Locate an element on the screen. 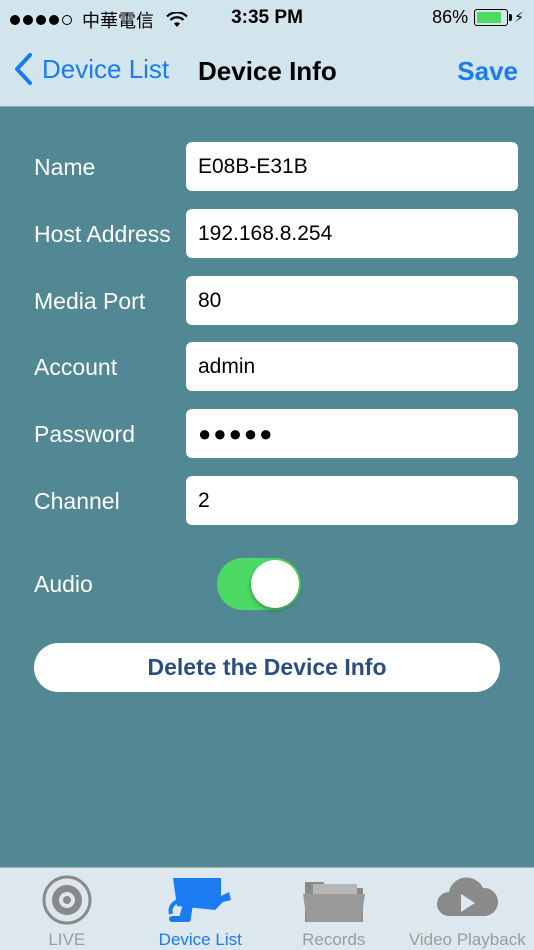  name-field: E08B-E31B is located at coordinates (352, 166).